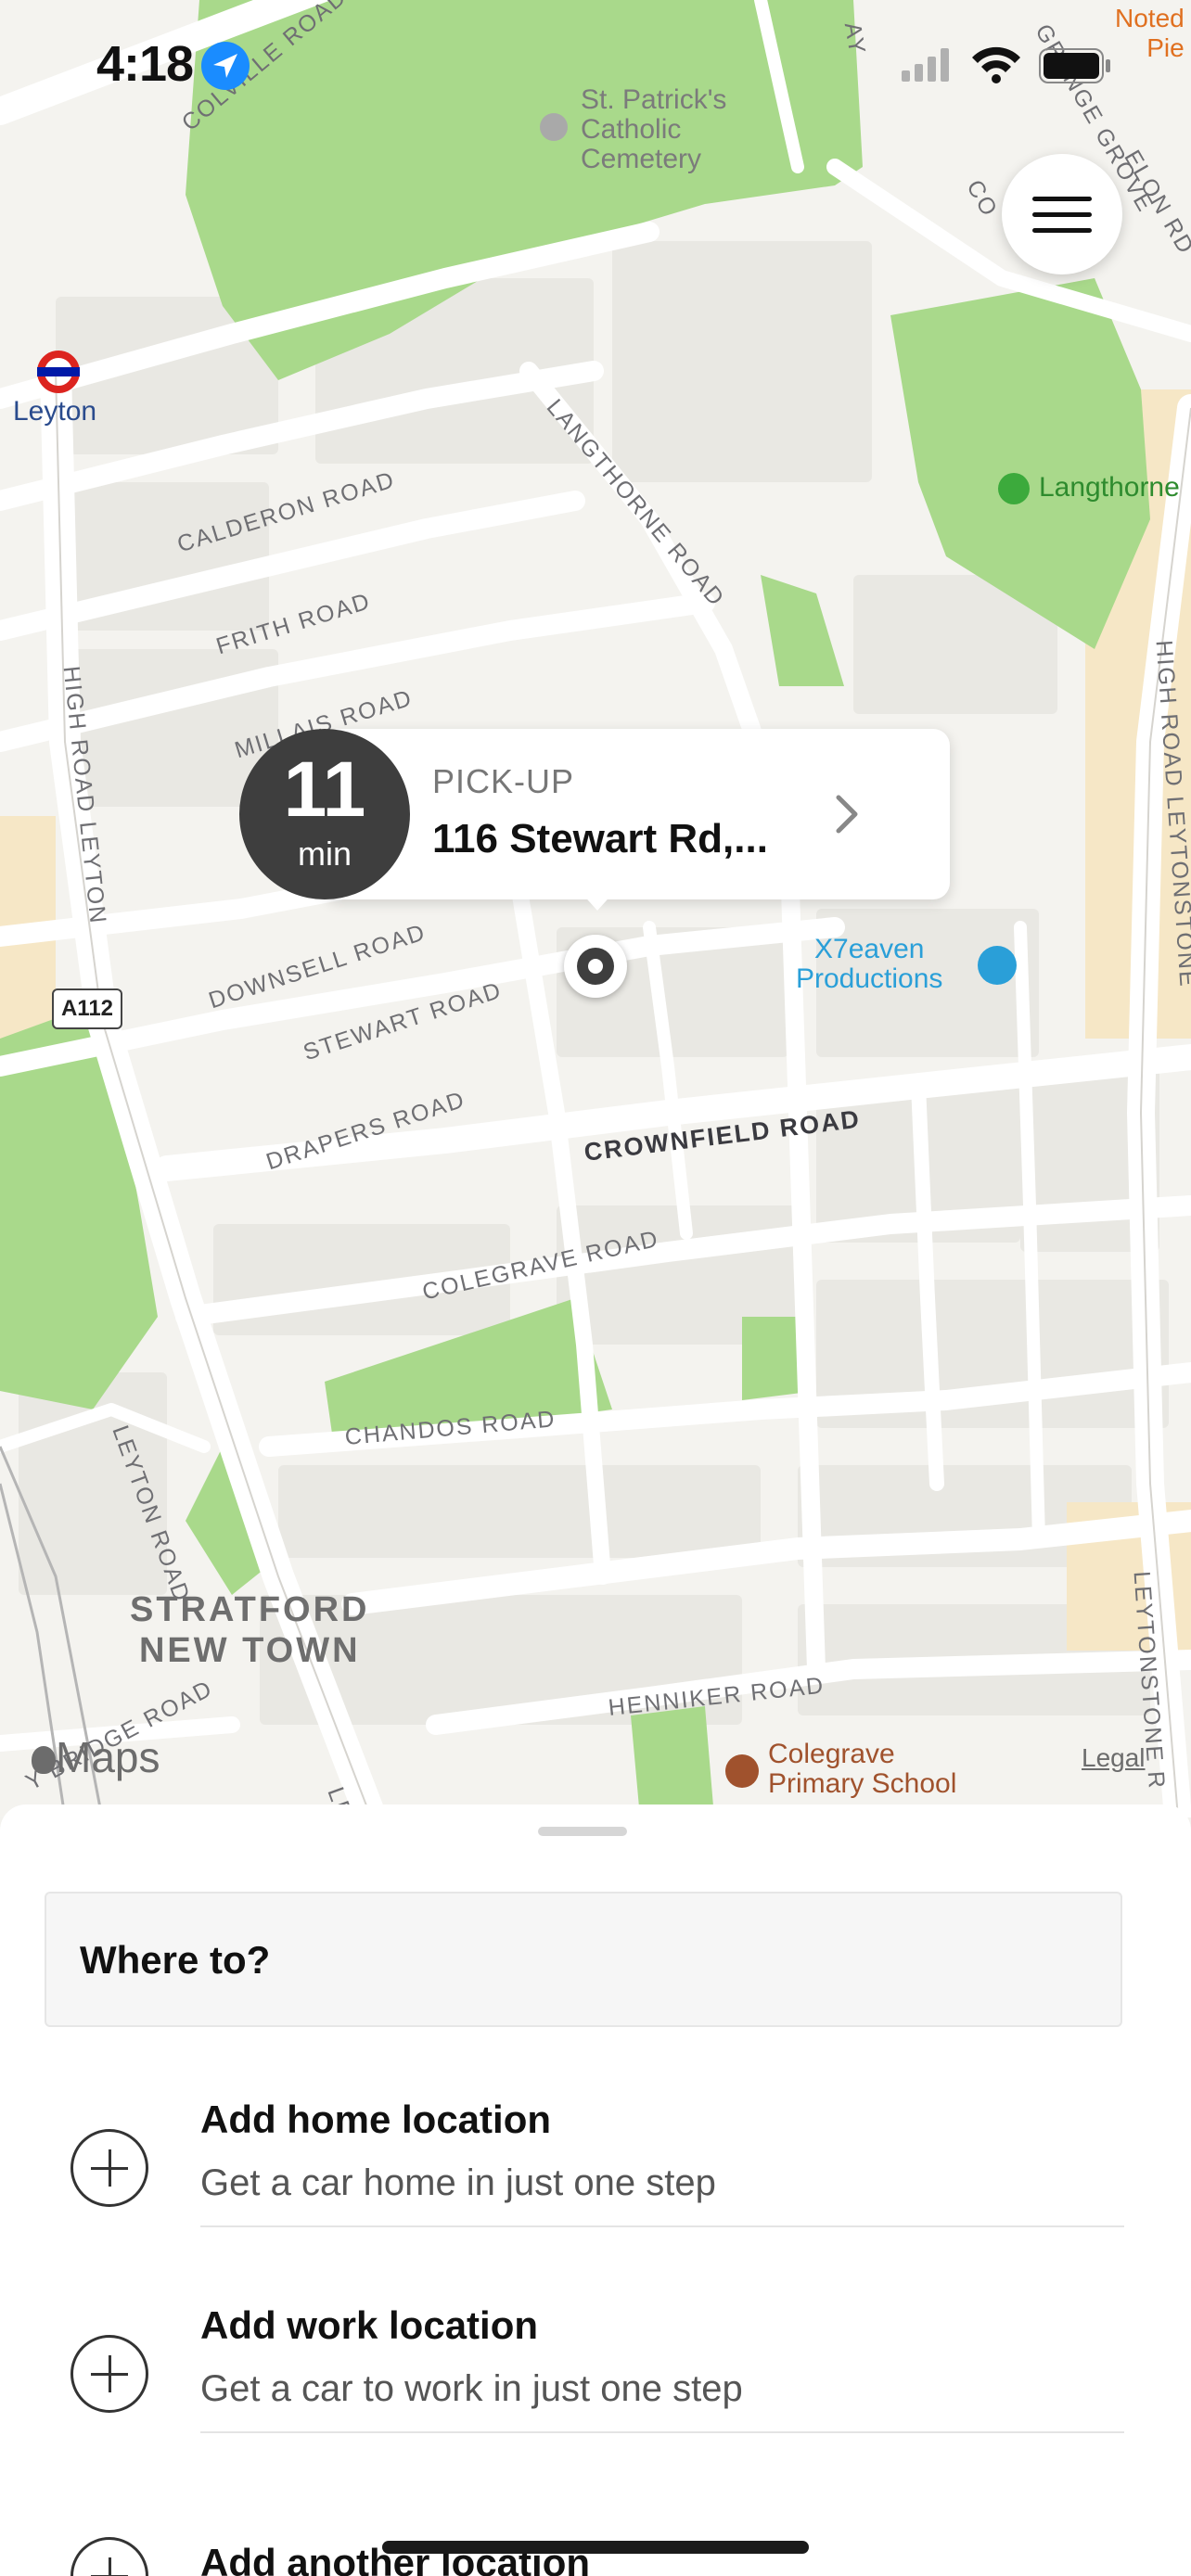  I want to click on dance-icon, so click(997, 965).